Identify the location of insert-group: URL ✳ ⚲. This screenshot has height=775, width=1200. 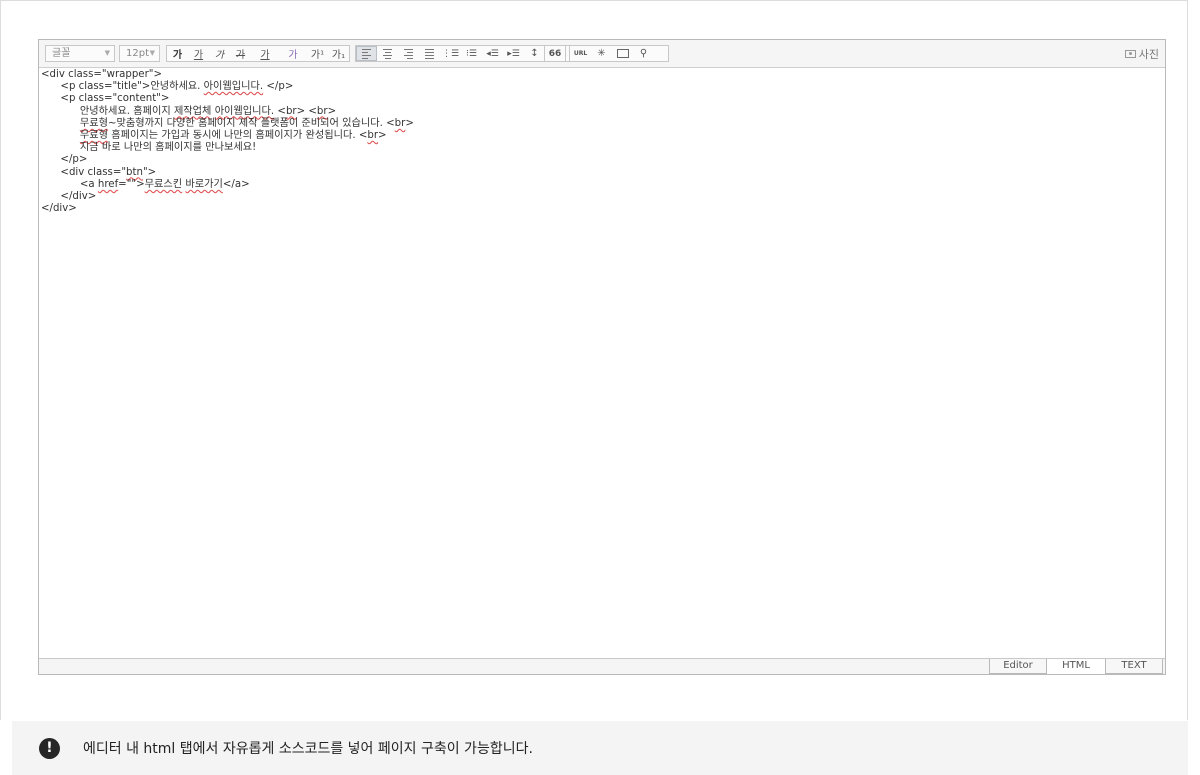
(619, 53).